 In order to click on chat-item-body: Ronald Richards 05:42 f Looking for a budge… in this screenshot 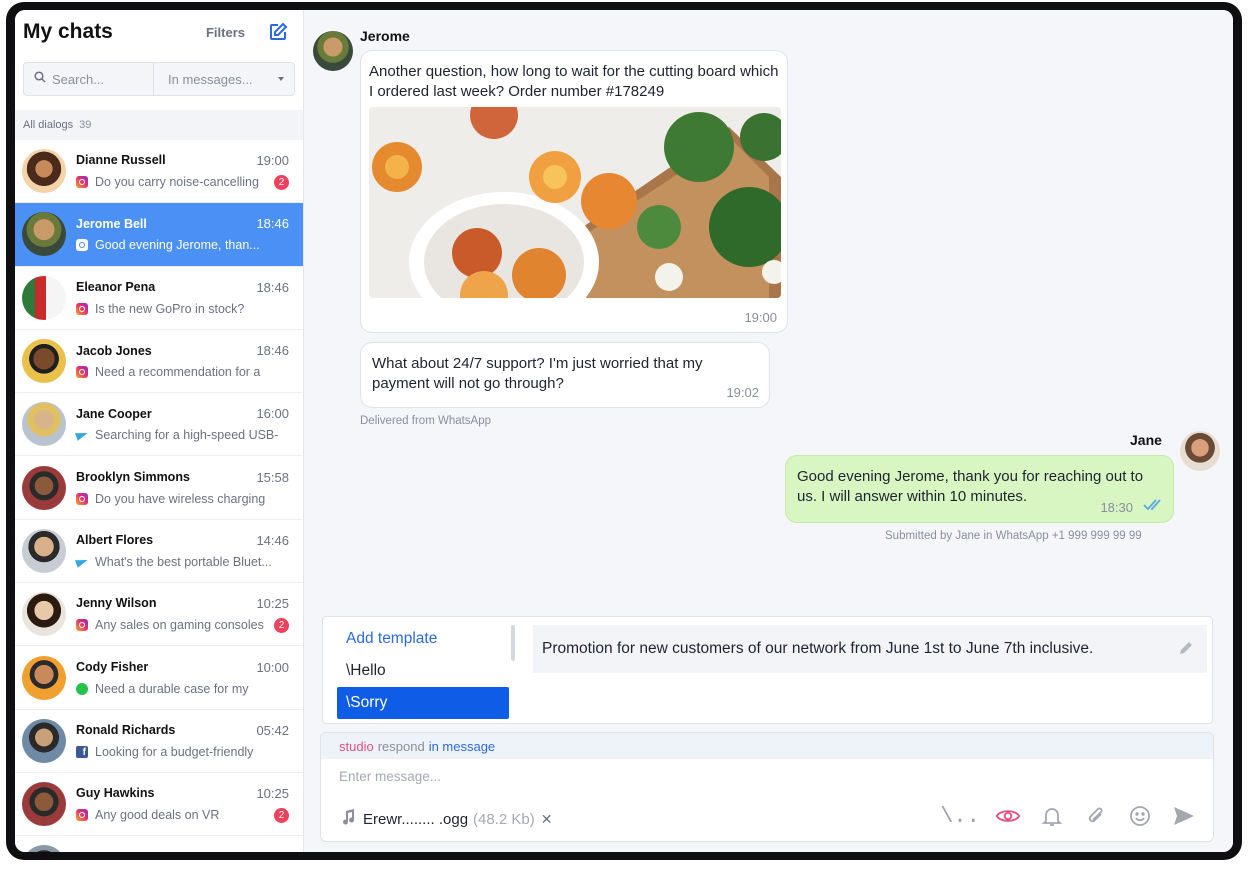, I will do `click(182, 741)`.